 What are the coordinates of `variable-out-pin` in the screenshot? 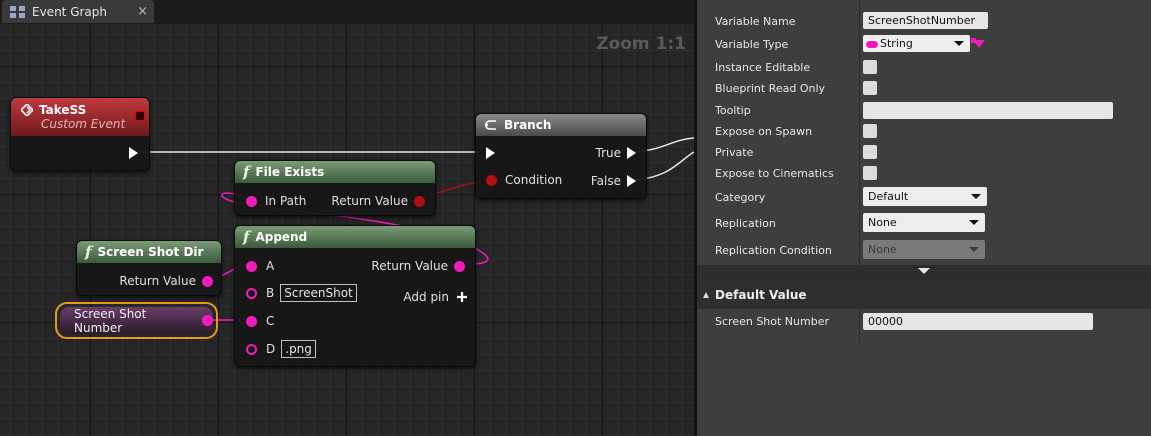 It's located at (207, 320).